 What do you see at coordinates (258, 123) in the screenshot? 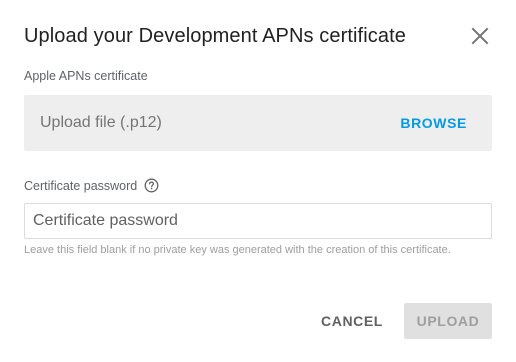
I see `file-upload-area: Upload file (.p12) BROWSE` at bounding box center [258, 123].